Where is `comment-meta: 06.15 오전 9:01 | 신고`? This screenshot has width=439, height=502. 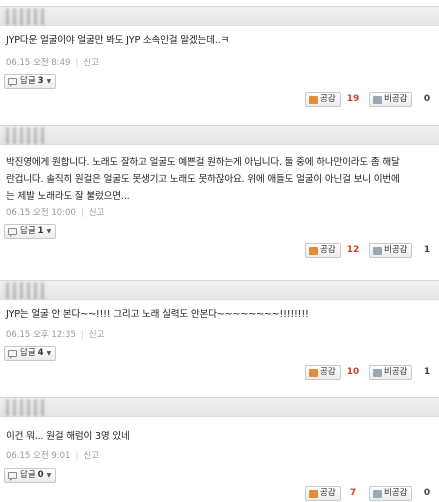
comment-meta: 06.15 오전 9:01 | 신고 is located at coordinates (52, 456).